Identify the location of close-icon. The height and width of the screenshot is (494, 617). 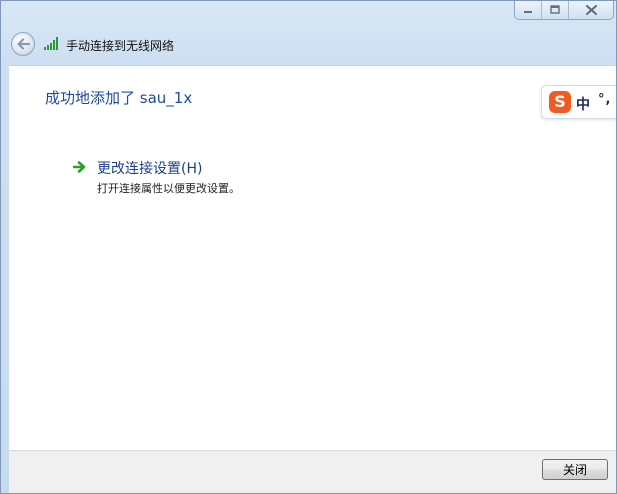
(591, 9).